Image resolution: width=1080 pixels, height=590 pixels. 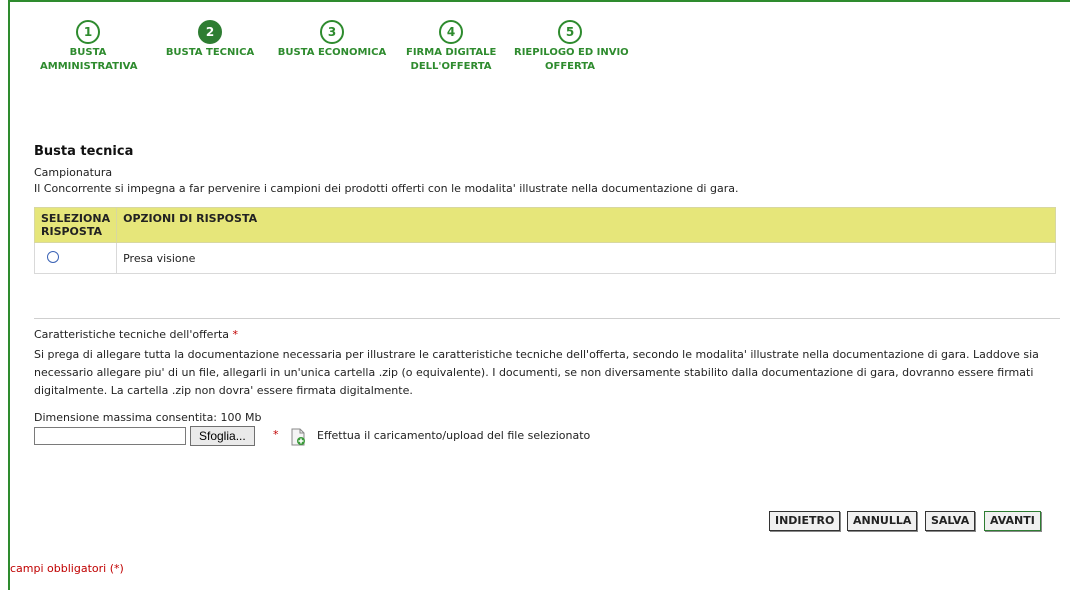 What do you see at coordinates (88, 52) in the screenshot?
I see `step-1-label-line1: BUSTA` at bounding box center [88, 52].